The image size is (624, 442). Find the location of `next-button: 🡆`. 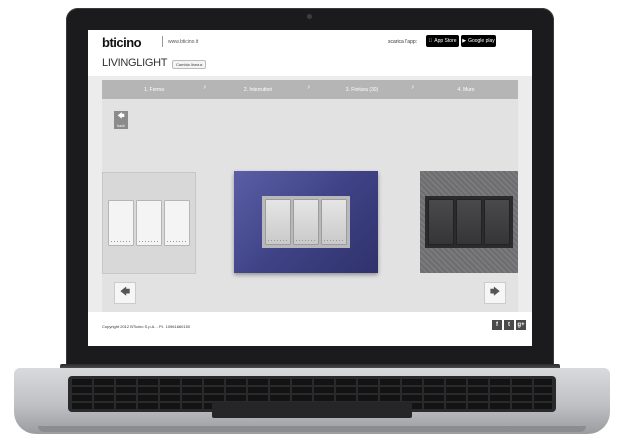

next-button: 🡆 is located at coordinates (495, 293).